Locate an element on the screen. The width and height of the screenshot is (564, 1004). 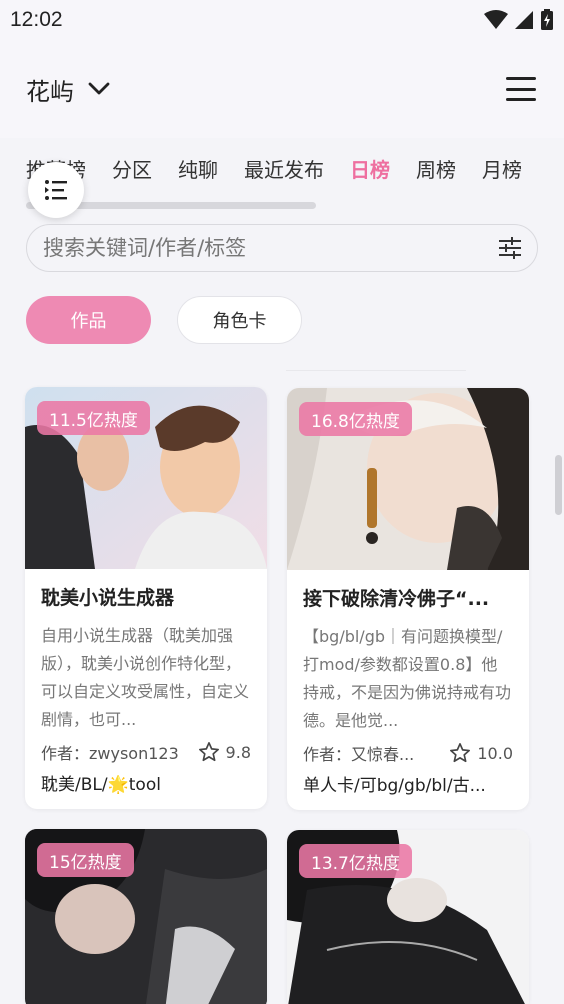
card-rating: 10.0 is located at coordinates (481, 753).